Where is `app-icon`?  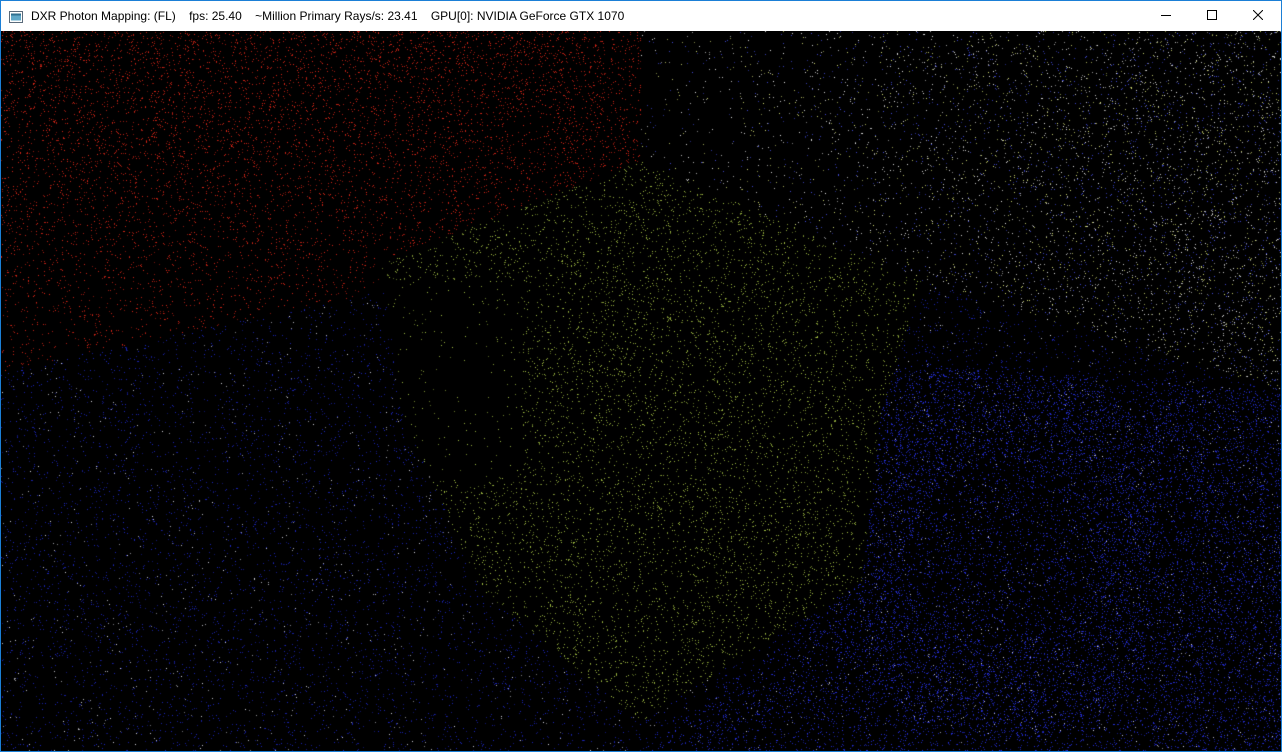
app-icon is located at coordinates (16, 16).